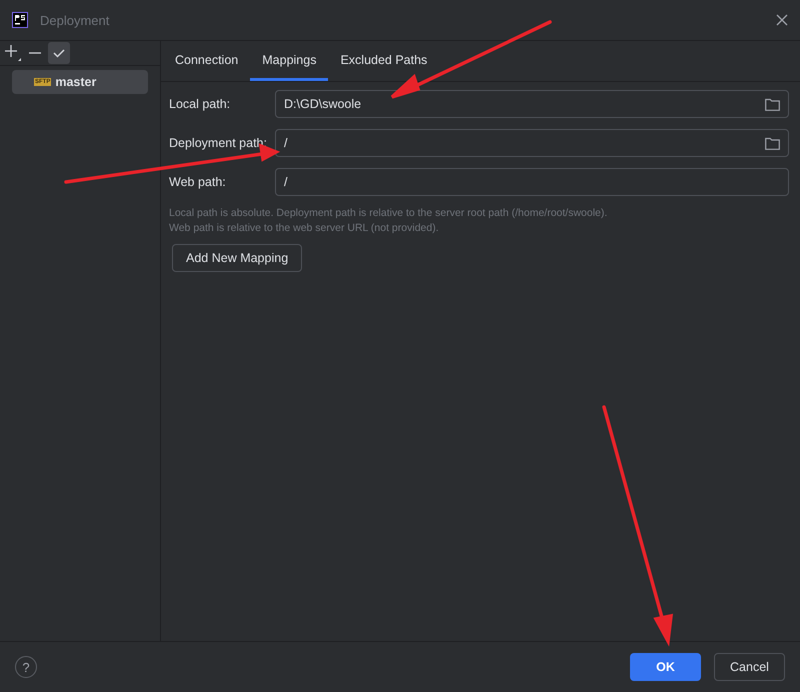 The image size is (800, 692). I want to click on path-field: D:\GD\swoole, so click(532, 104).